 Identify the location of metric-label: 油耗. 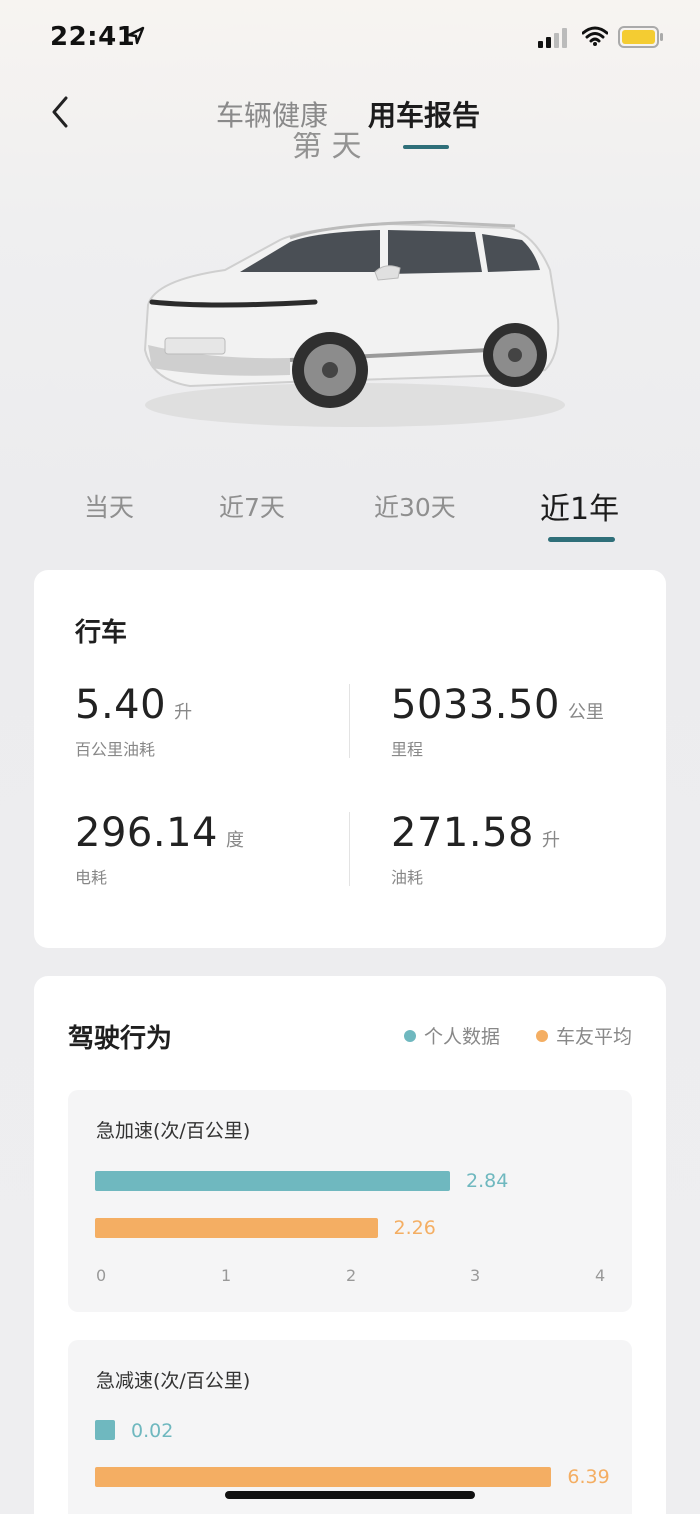
(407, 877).